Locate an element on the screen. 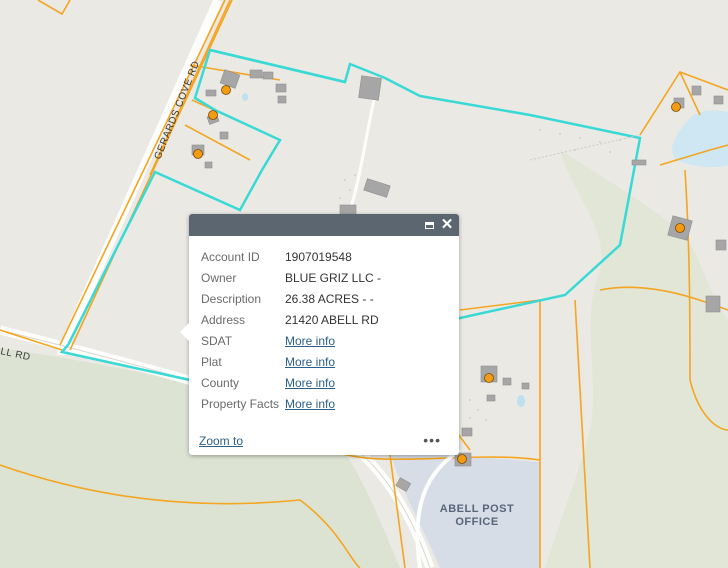 This screenshot has height=568, width=728. popup-pointer is located at coordinates (185, 332).